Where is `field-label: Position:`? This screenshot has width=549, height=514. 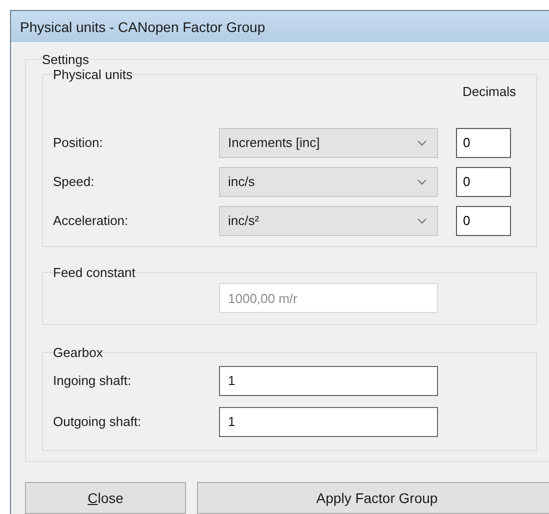
field-label: Position: is located at coordinates (78, 142).